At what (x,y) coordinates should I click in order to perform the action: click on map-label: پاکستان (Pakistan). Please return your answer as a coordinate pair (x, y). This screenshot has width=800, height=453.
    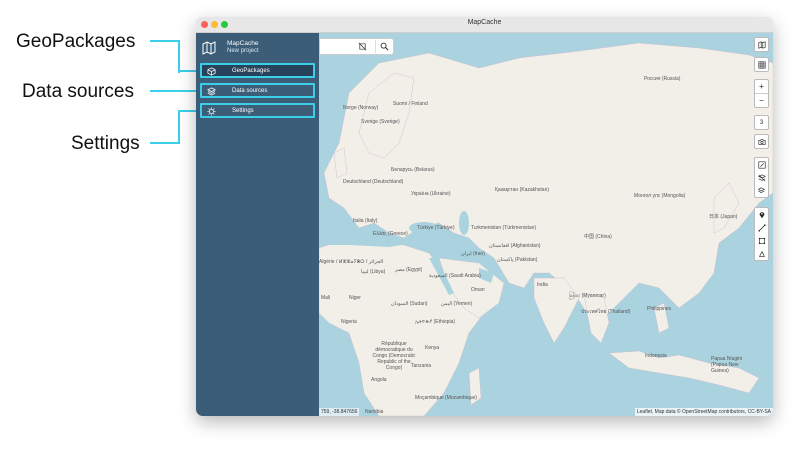
    Looking at the image, I should click on (517, 260).